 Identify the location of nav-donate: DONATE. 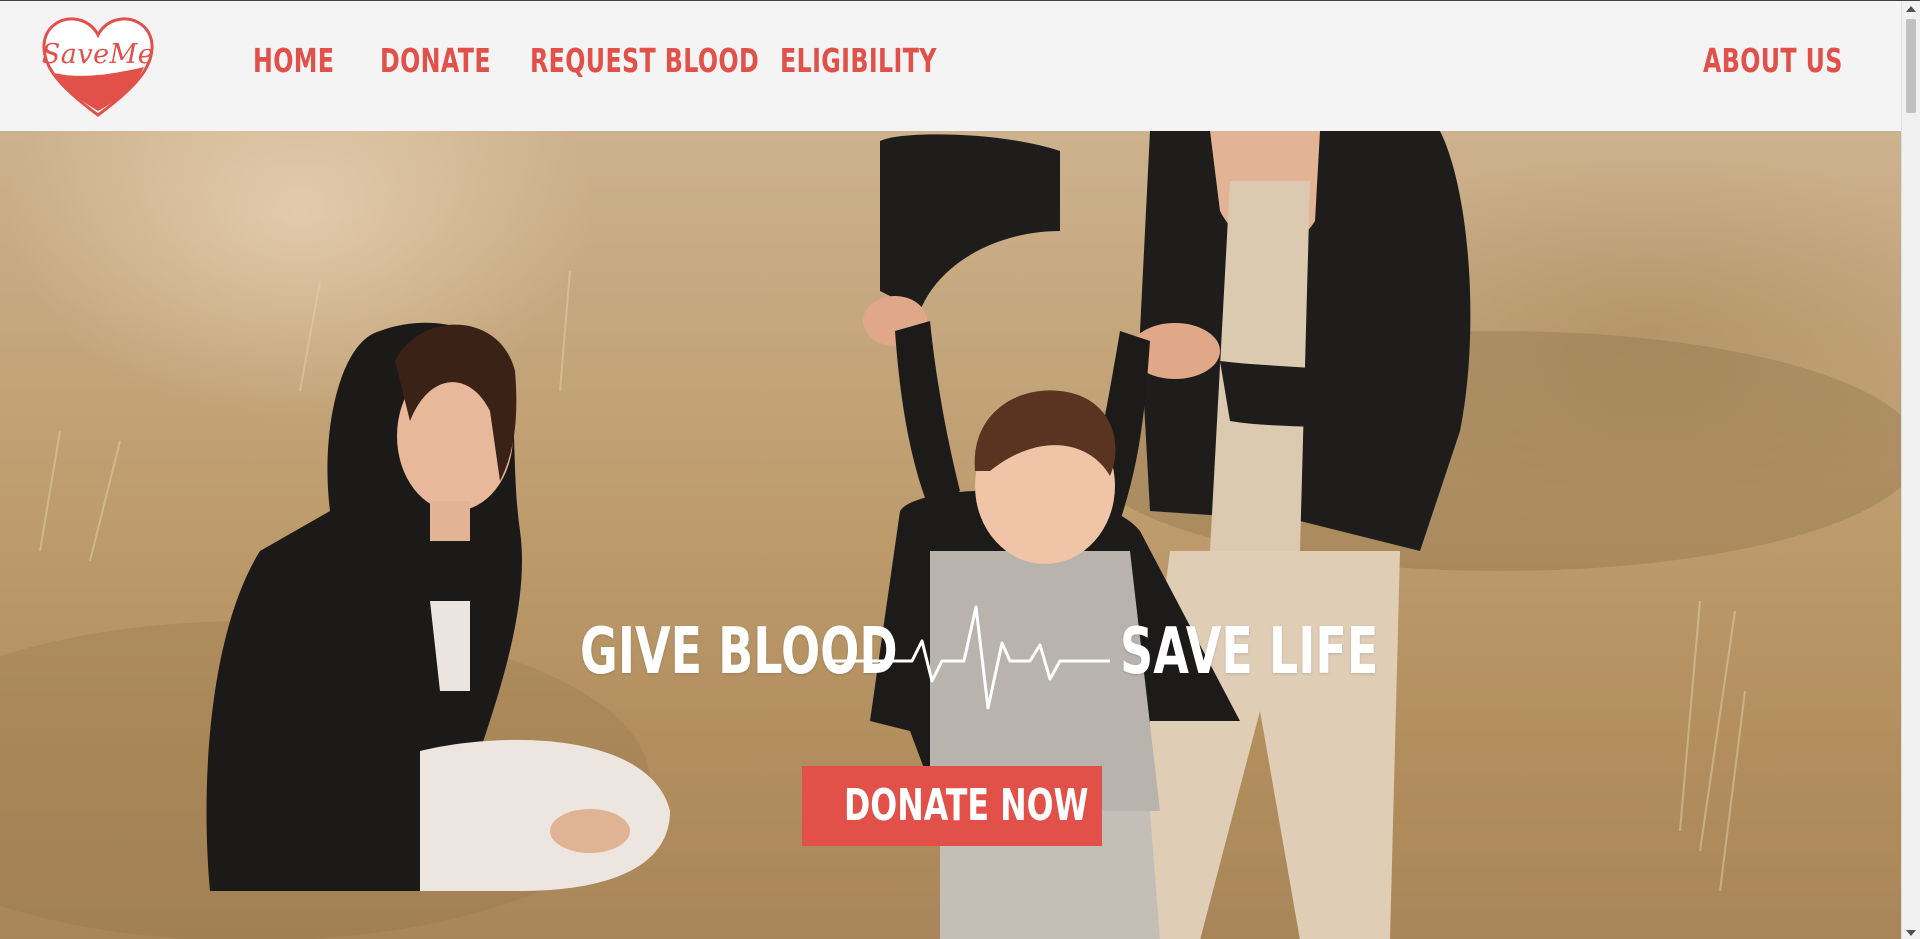
(435, 60).